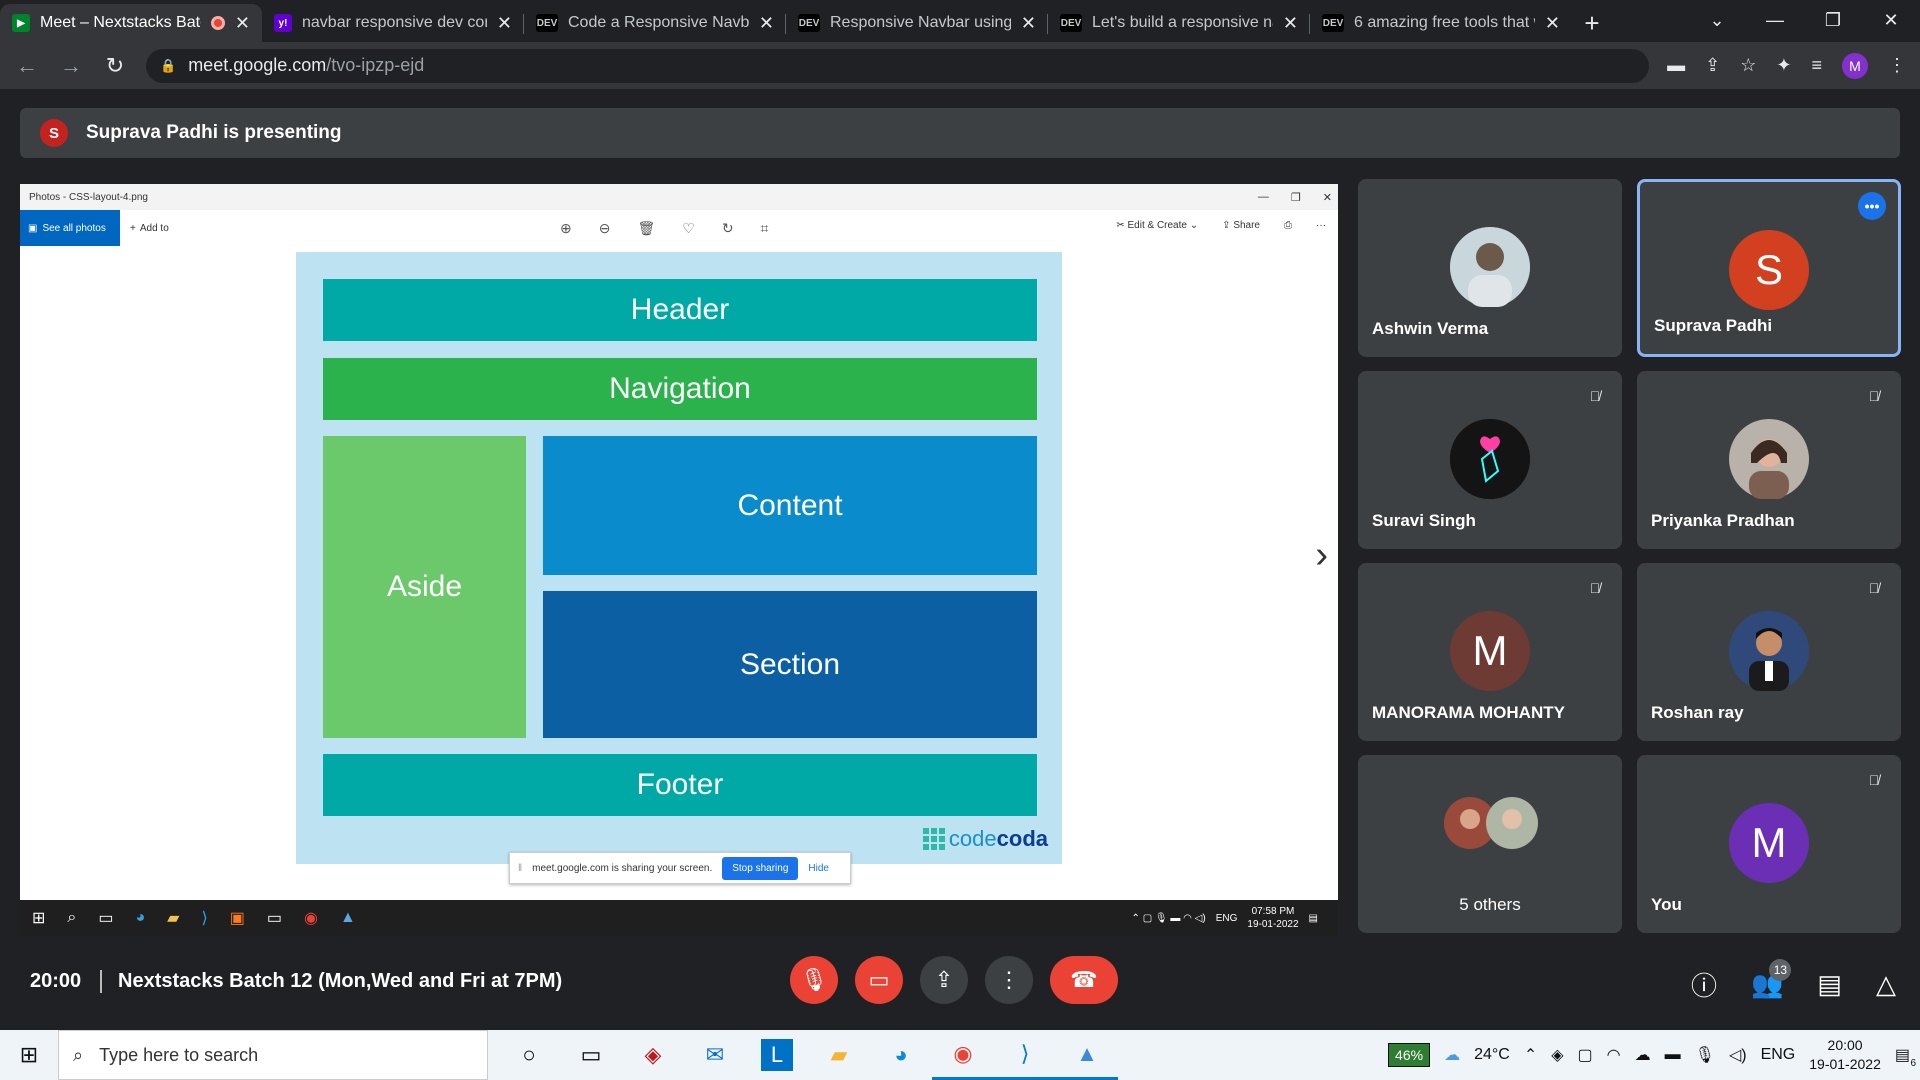  I want to click on notification-count: 6, so click(1913, 1063).